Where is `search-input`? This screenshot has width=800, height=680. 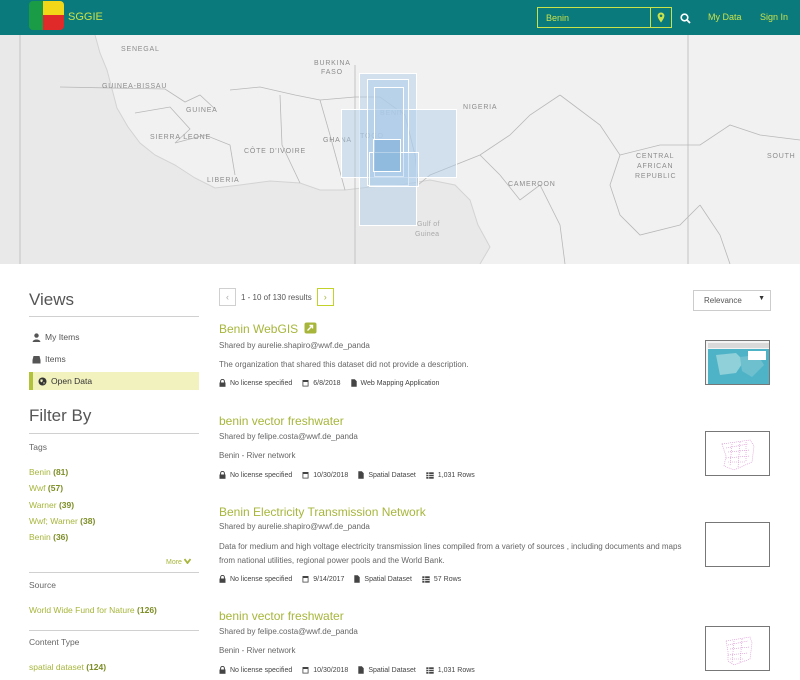 search-input is located at coordinates (594, 17).